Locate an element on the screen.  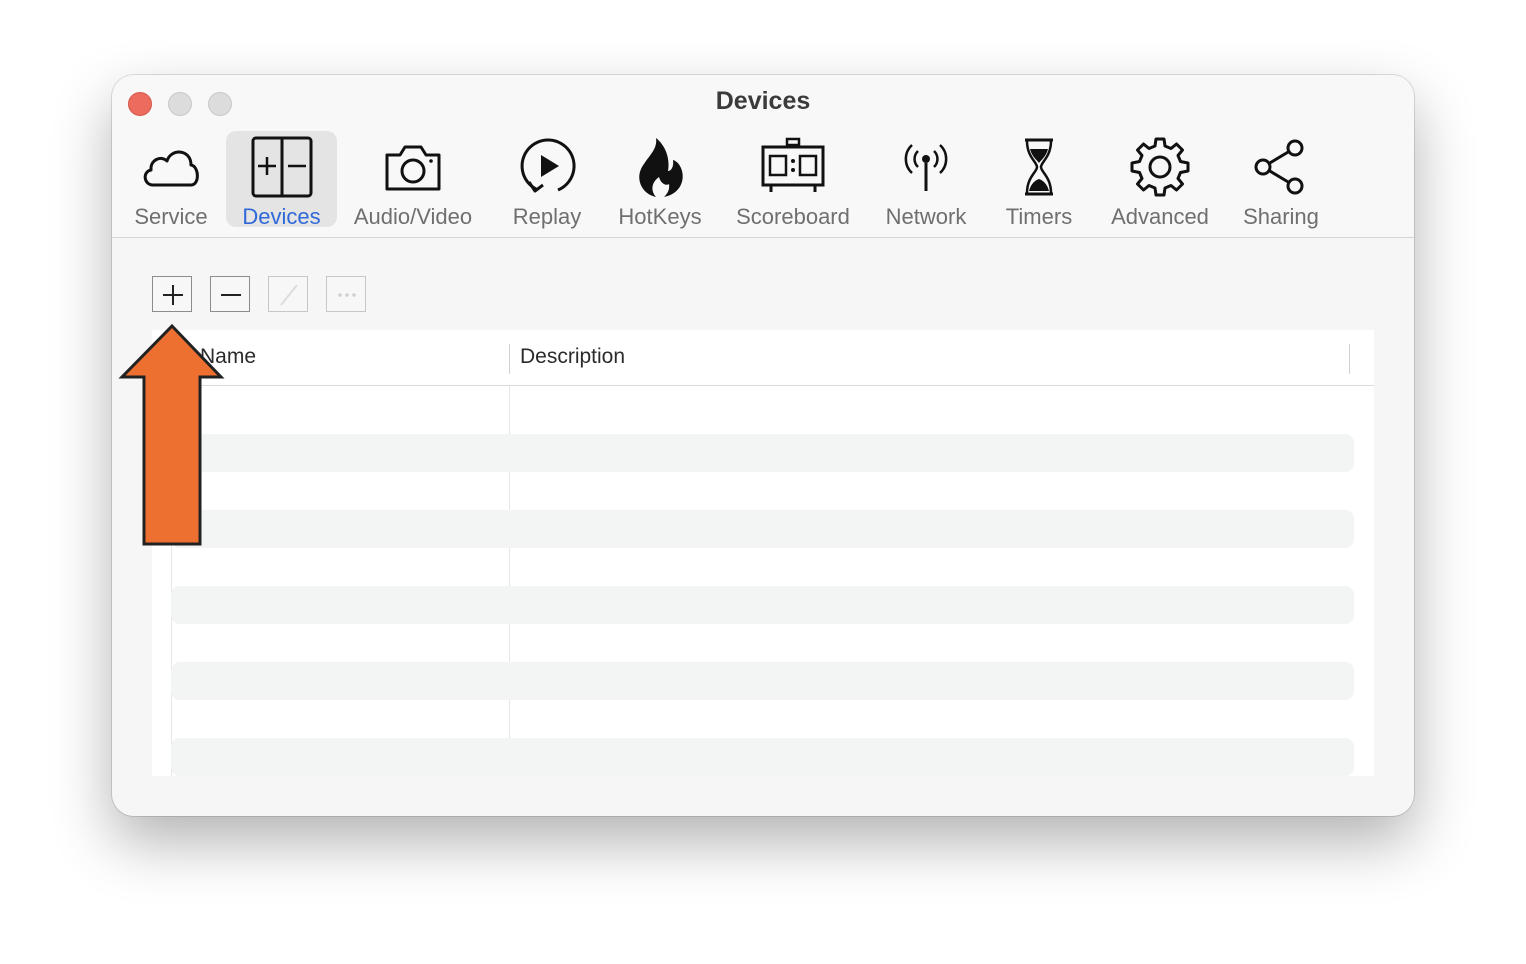
tab-sharing-label: Sharing is located at coordinates (1281, 216).